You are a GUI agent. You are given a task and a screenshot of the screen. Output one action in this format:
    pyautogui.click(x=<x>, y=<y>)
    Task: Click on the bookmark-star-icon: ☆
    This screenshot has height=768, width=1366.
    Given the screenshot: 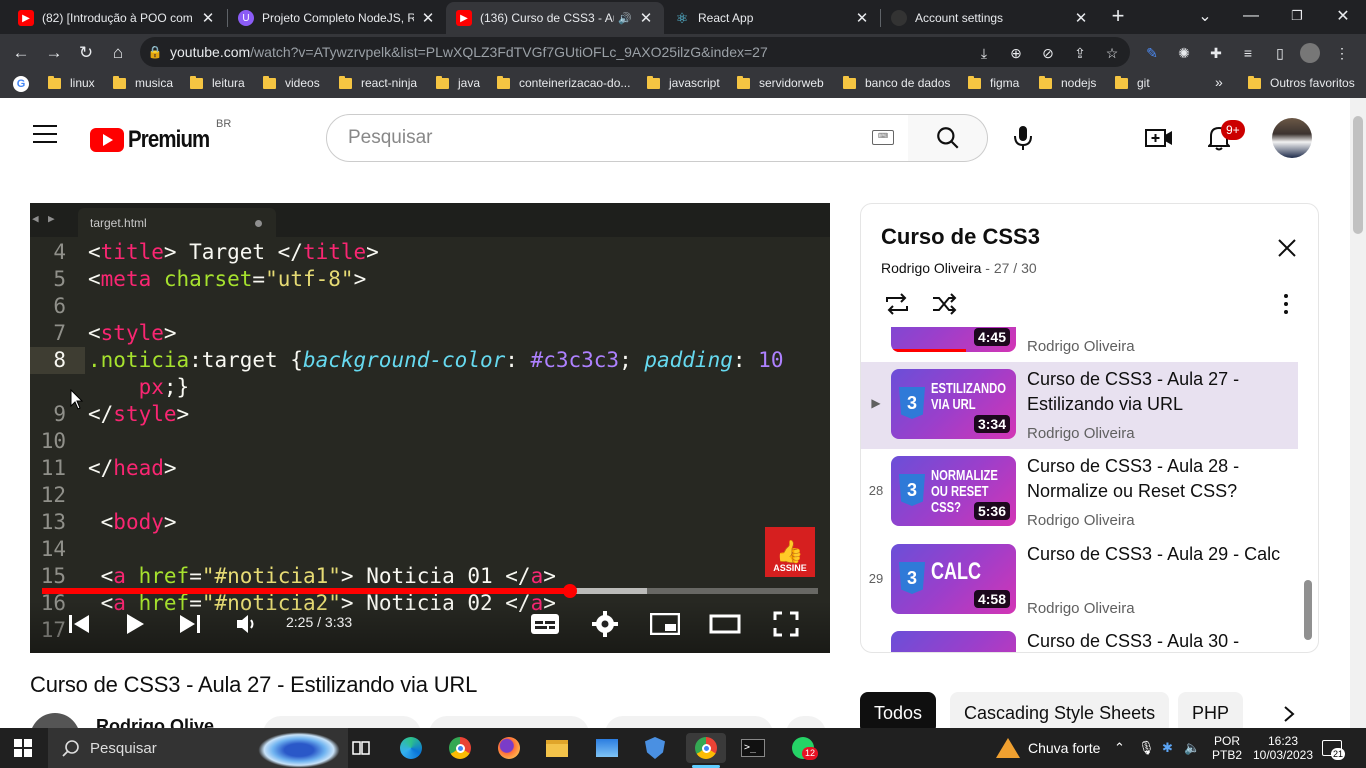 What is the action you would take?
    pyautogui.click(x=1112, y=53)
    